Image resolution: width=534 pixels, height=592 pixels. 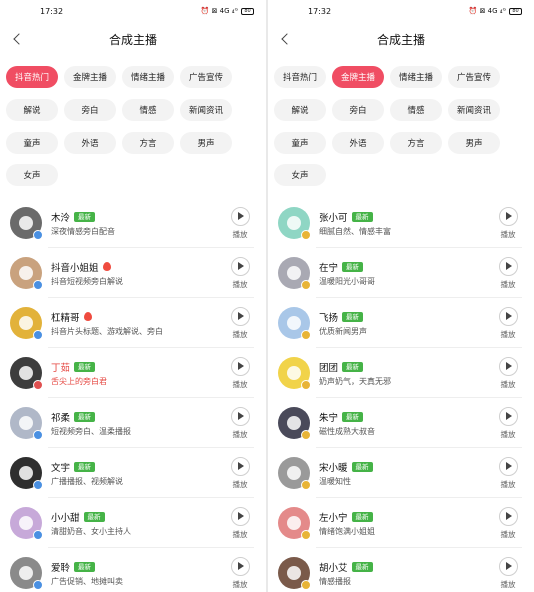 I want to click on voice-row: 木泠 最新 深夜情感旁白配音 播放, so click(x=133, y=223).